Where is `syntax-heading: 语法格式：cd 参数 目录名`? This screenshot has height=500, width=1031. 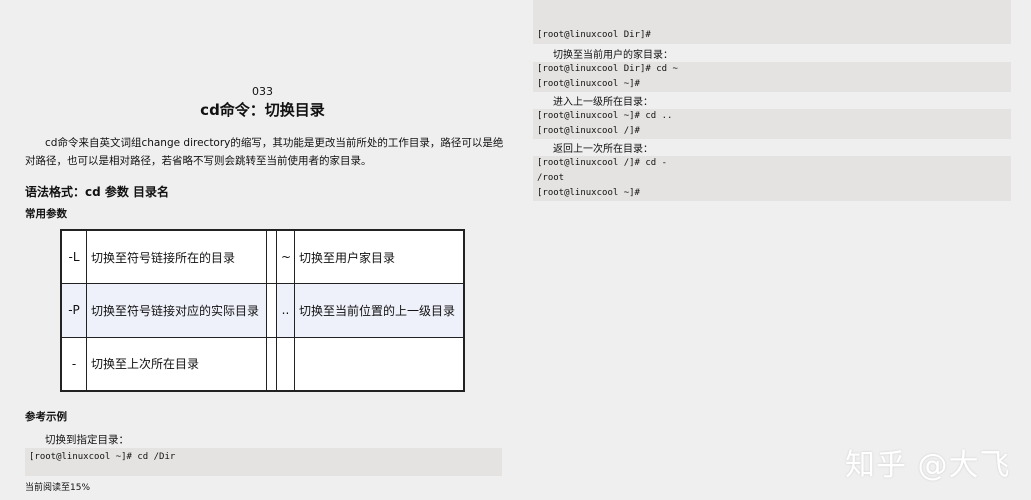 syntax-heading: 语法格式：cd 参数 目录名 is located at coordinates (97, 192).